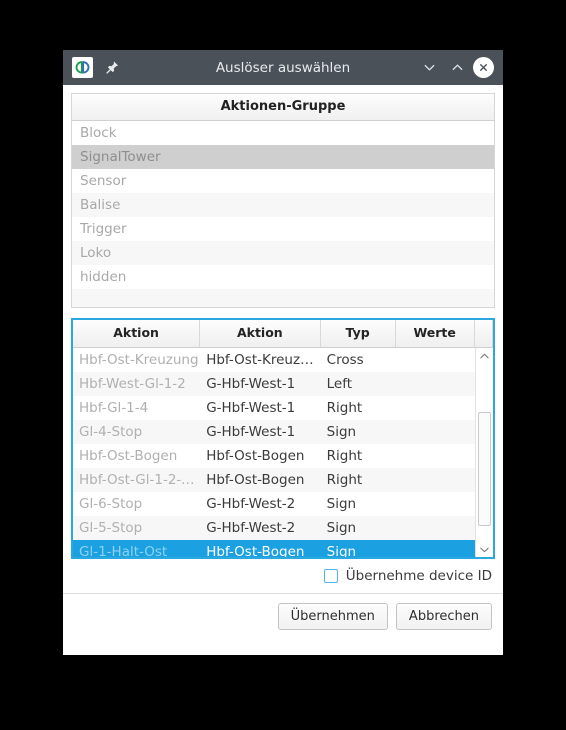 The width and height of the screenshot is (566, 730). What do you see at coordinates (443, 616) in the screenshot?
I see `cancel-button: Abbrechen` at bounding box center [443, 616].